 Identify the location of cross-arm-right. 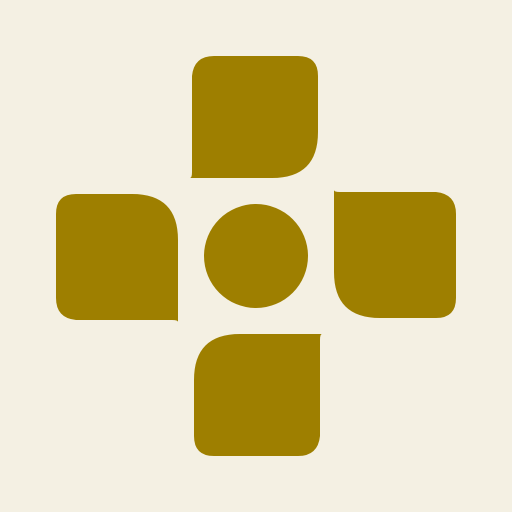
(395, 254).